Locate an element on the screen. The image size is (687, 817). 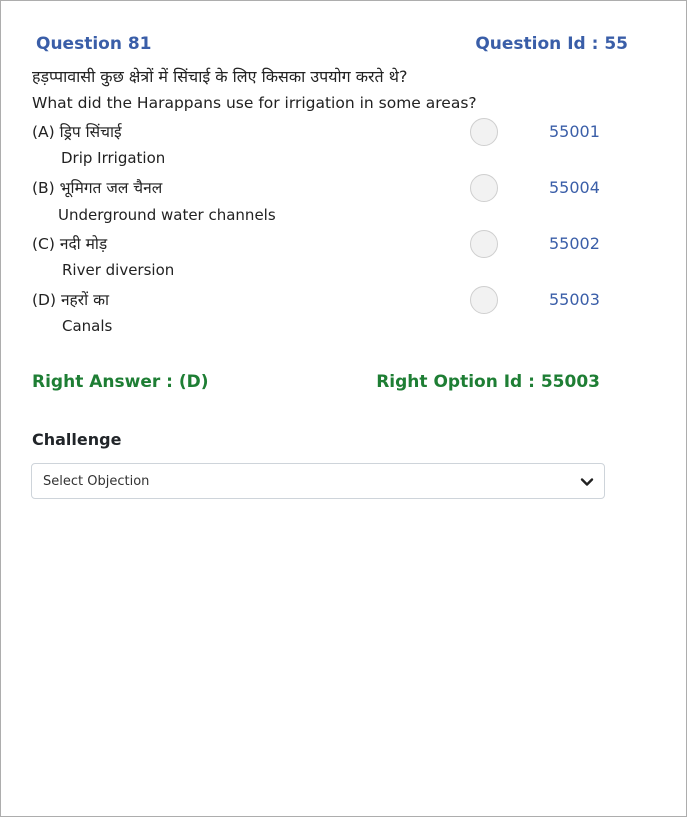
option-d-id: 55003 is located at coordinates (574, 299).